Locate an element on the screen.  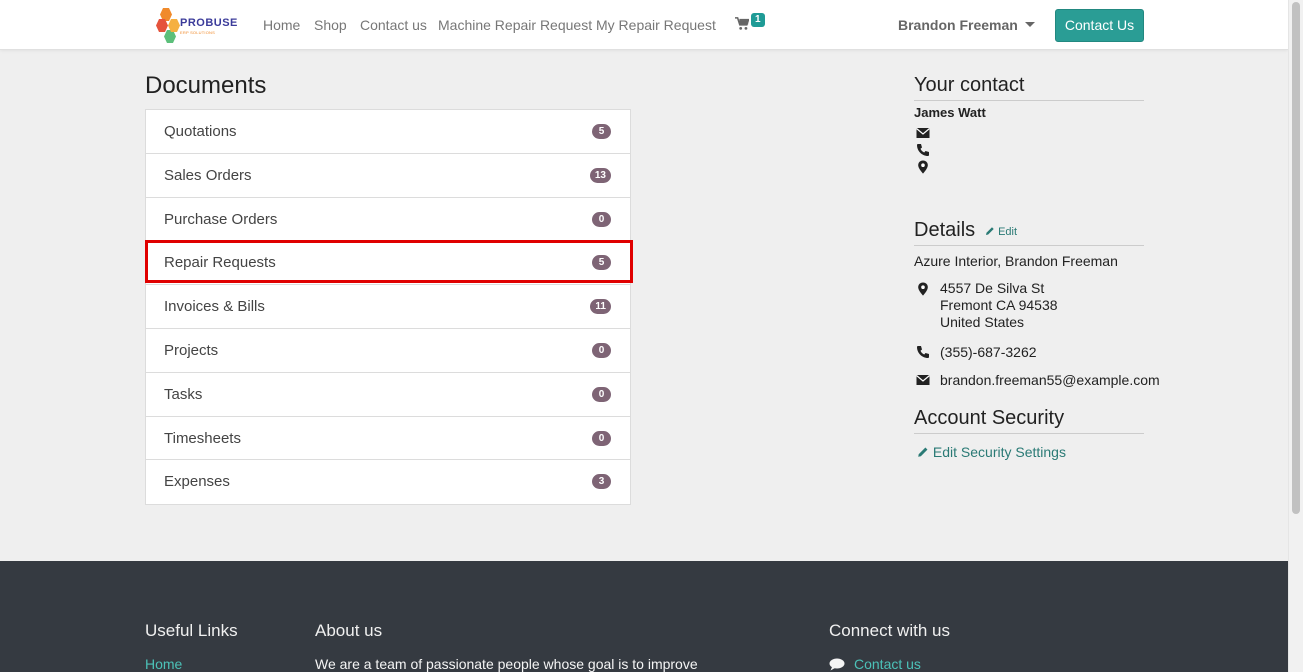
doc-item-label: Tasks is located at coordinates (183, 394).